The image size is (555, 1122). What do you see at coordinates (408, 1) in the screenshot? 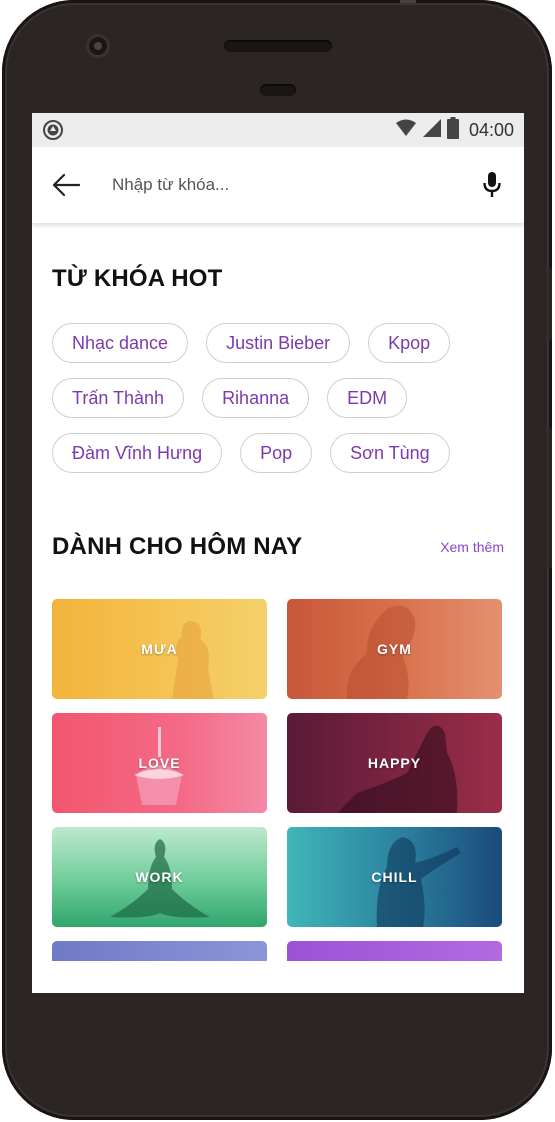
I see `top-button` at bounding box center [408, 1].